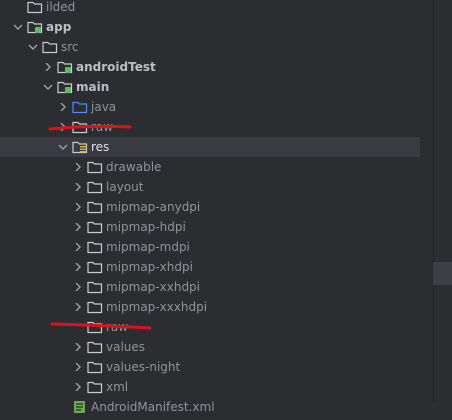 This screenshot has height=420, width=452. Describe the element at coordinates (125, 187) in the screenshot. I see `tree-item-label: layout` at that location.